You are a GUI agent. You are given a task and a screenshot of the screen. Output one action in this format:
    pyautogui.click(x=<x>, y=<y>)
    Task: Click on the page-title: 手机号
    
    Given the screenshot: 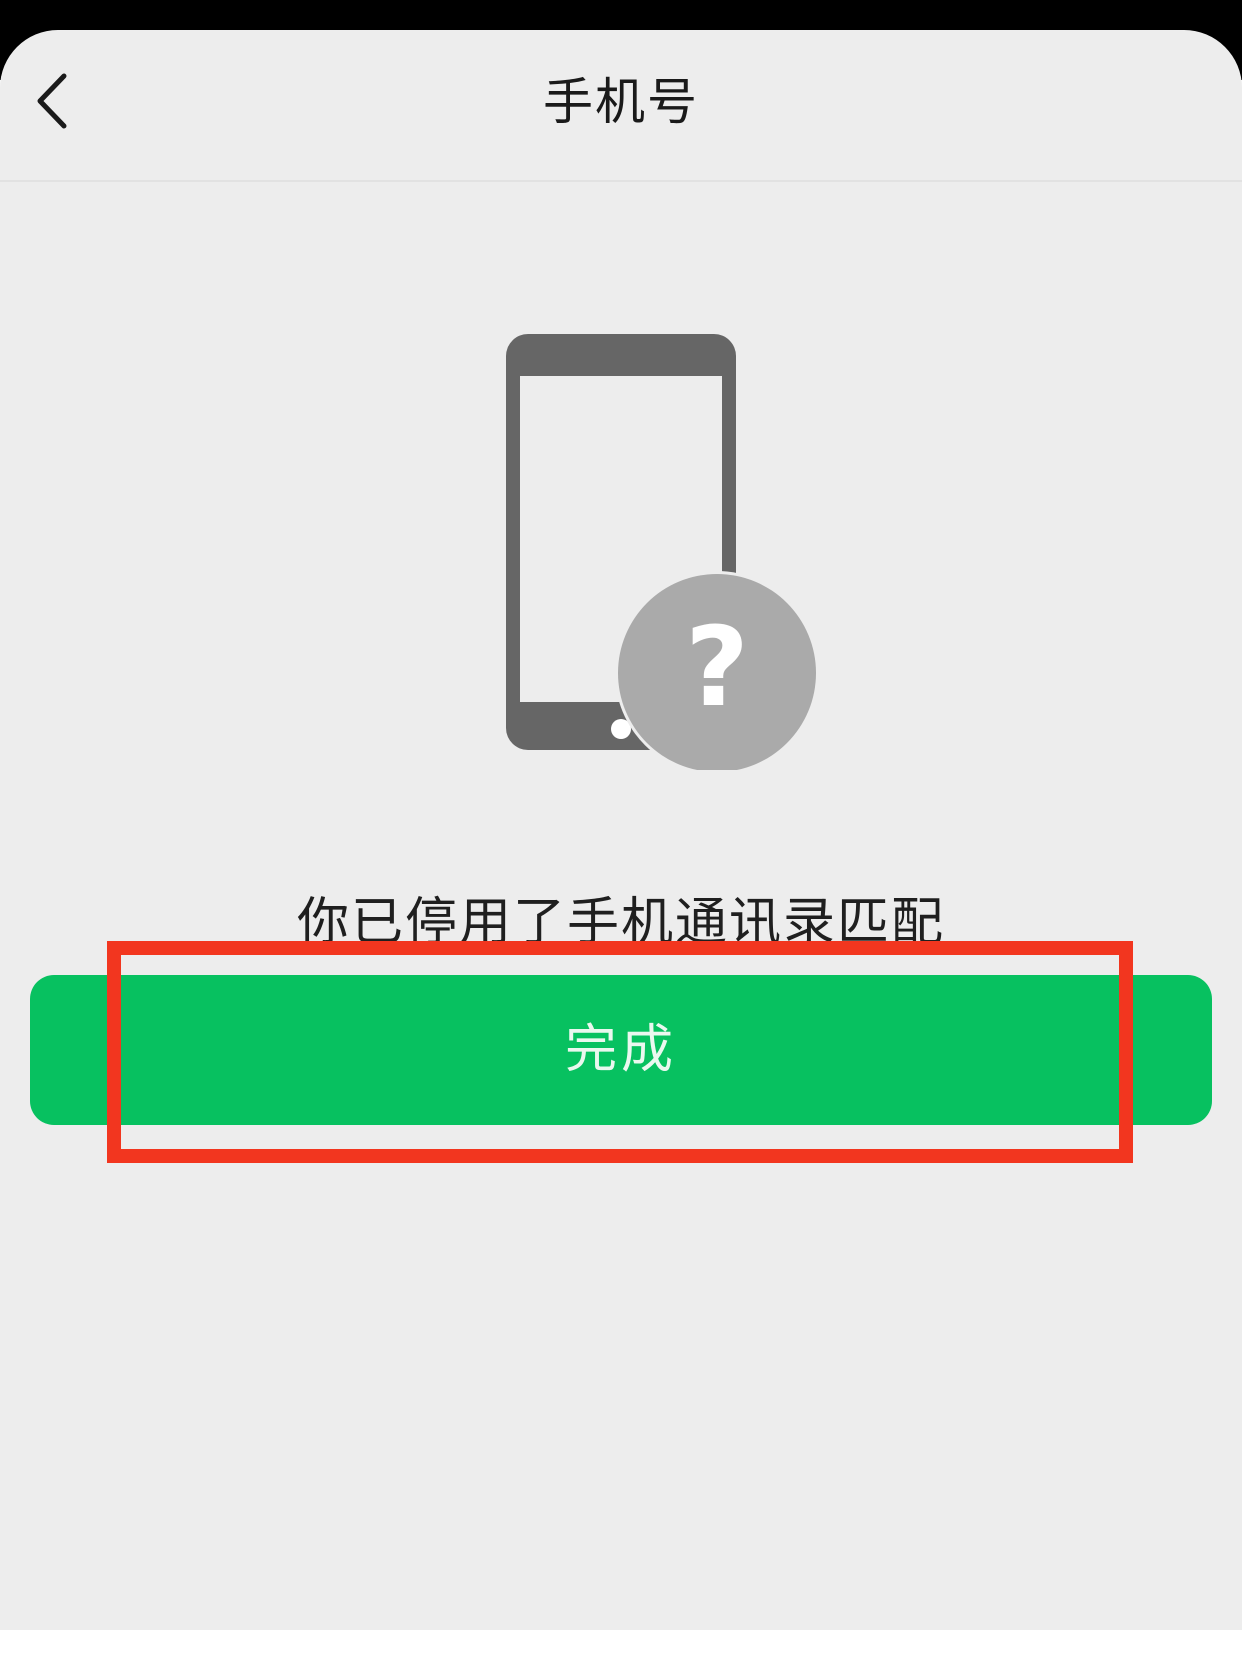 What is the action you would take?
    pyautogui.click(x=621, y=102)
    